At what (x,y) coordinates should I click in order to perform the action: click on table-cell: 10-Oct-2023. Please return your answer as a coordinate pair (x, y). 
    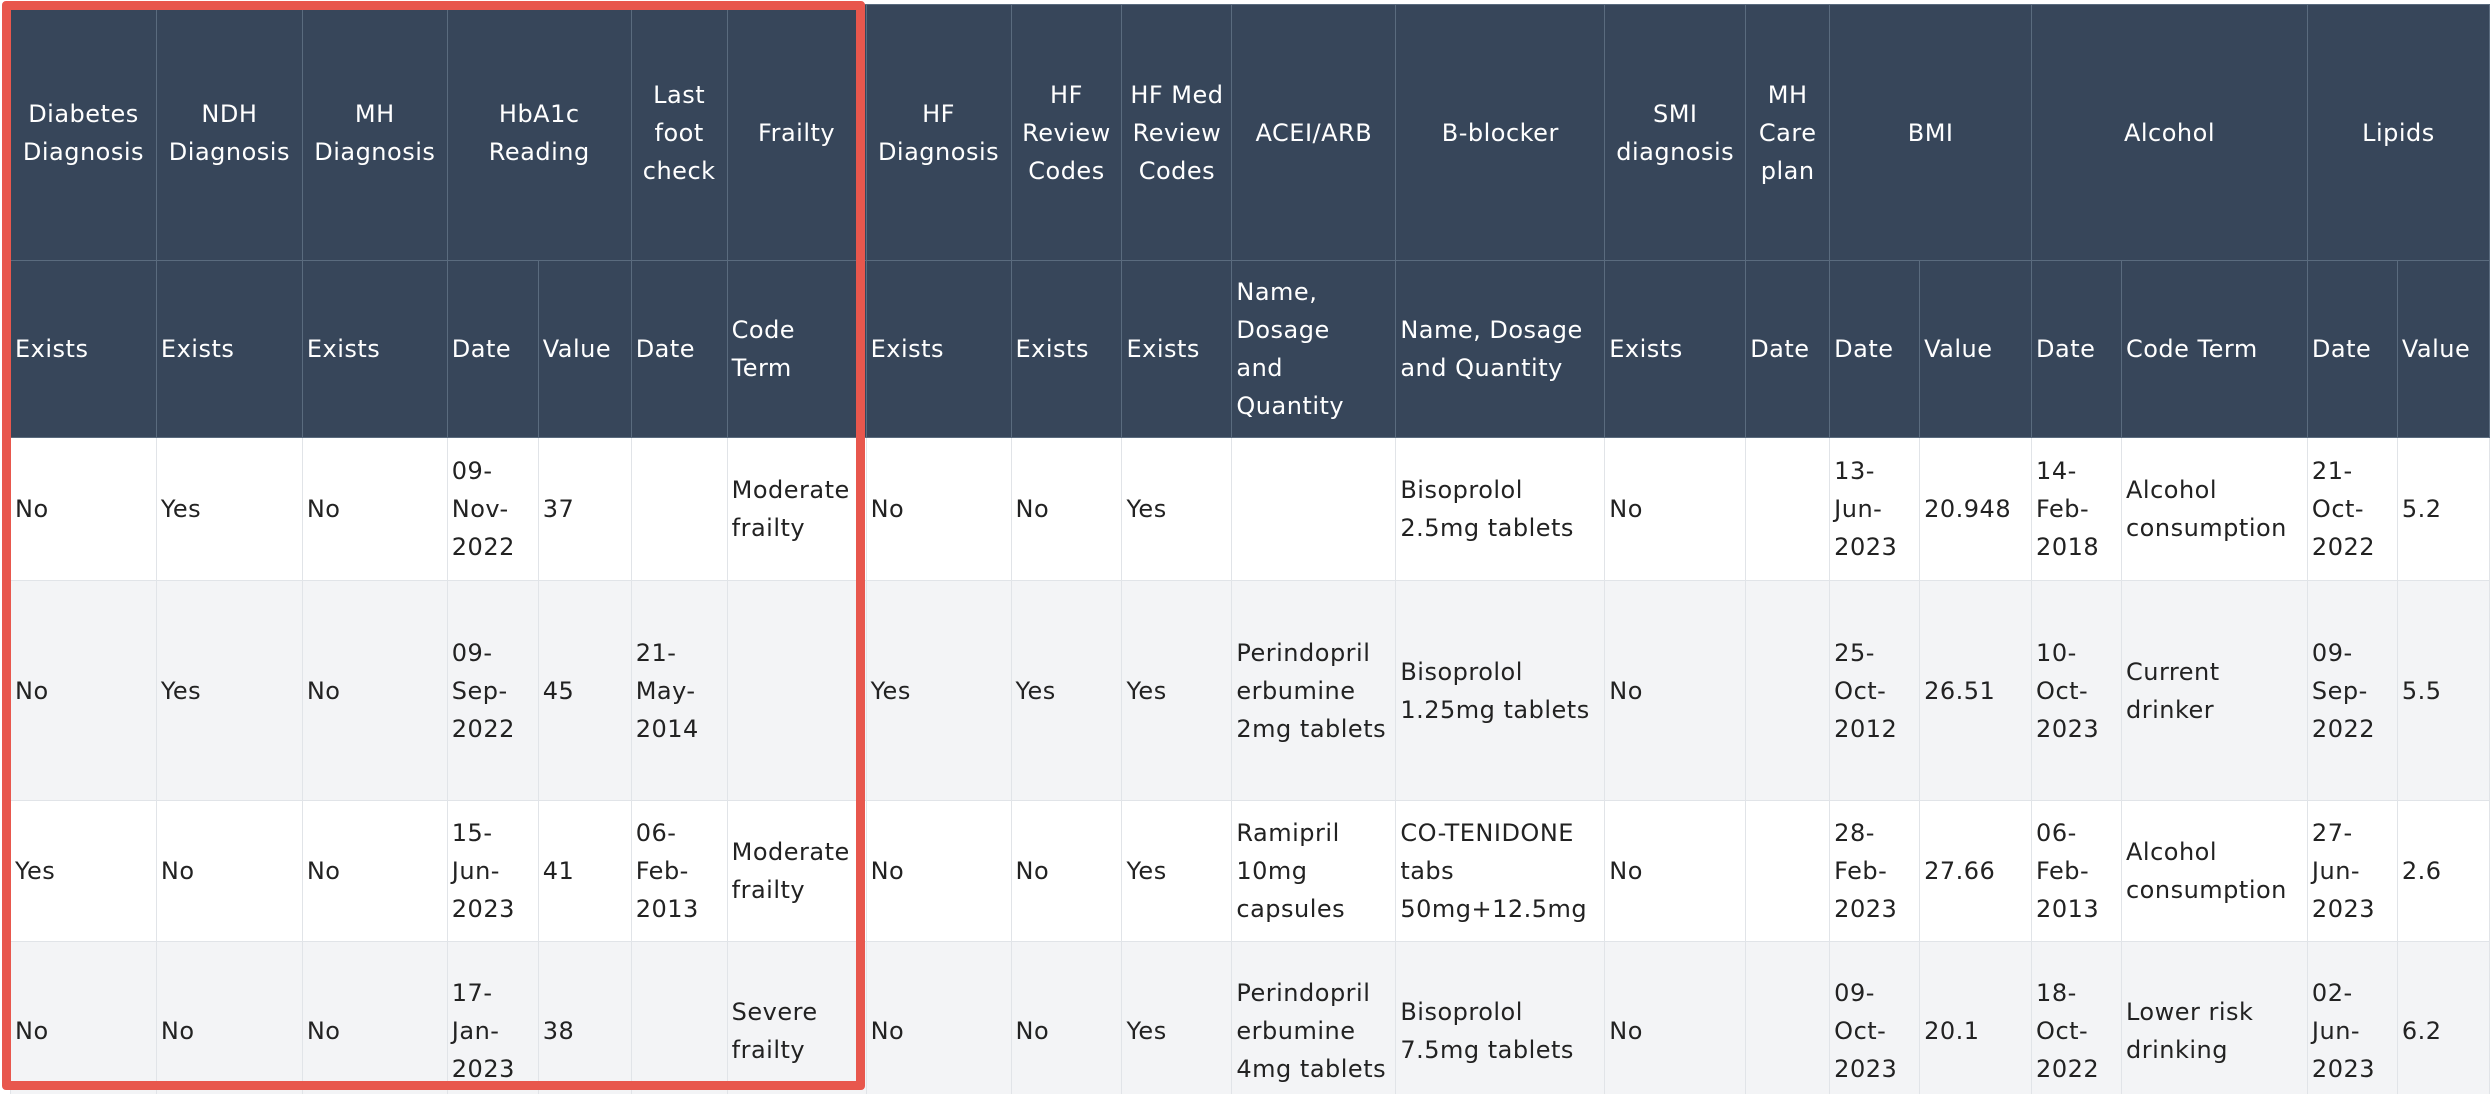
    Looking at the image, I should click on (2076, 690).